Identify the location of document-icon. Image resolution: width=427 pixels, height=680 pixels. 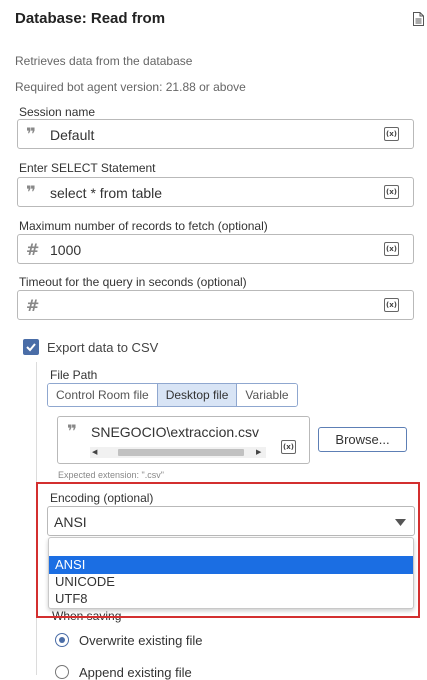
(418, 19).